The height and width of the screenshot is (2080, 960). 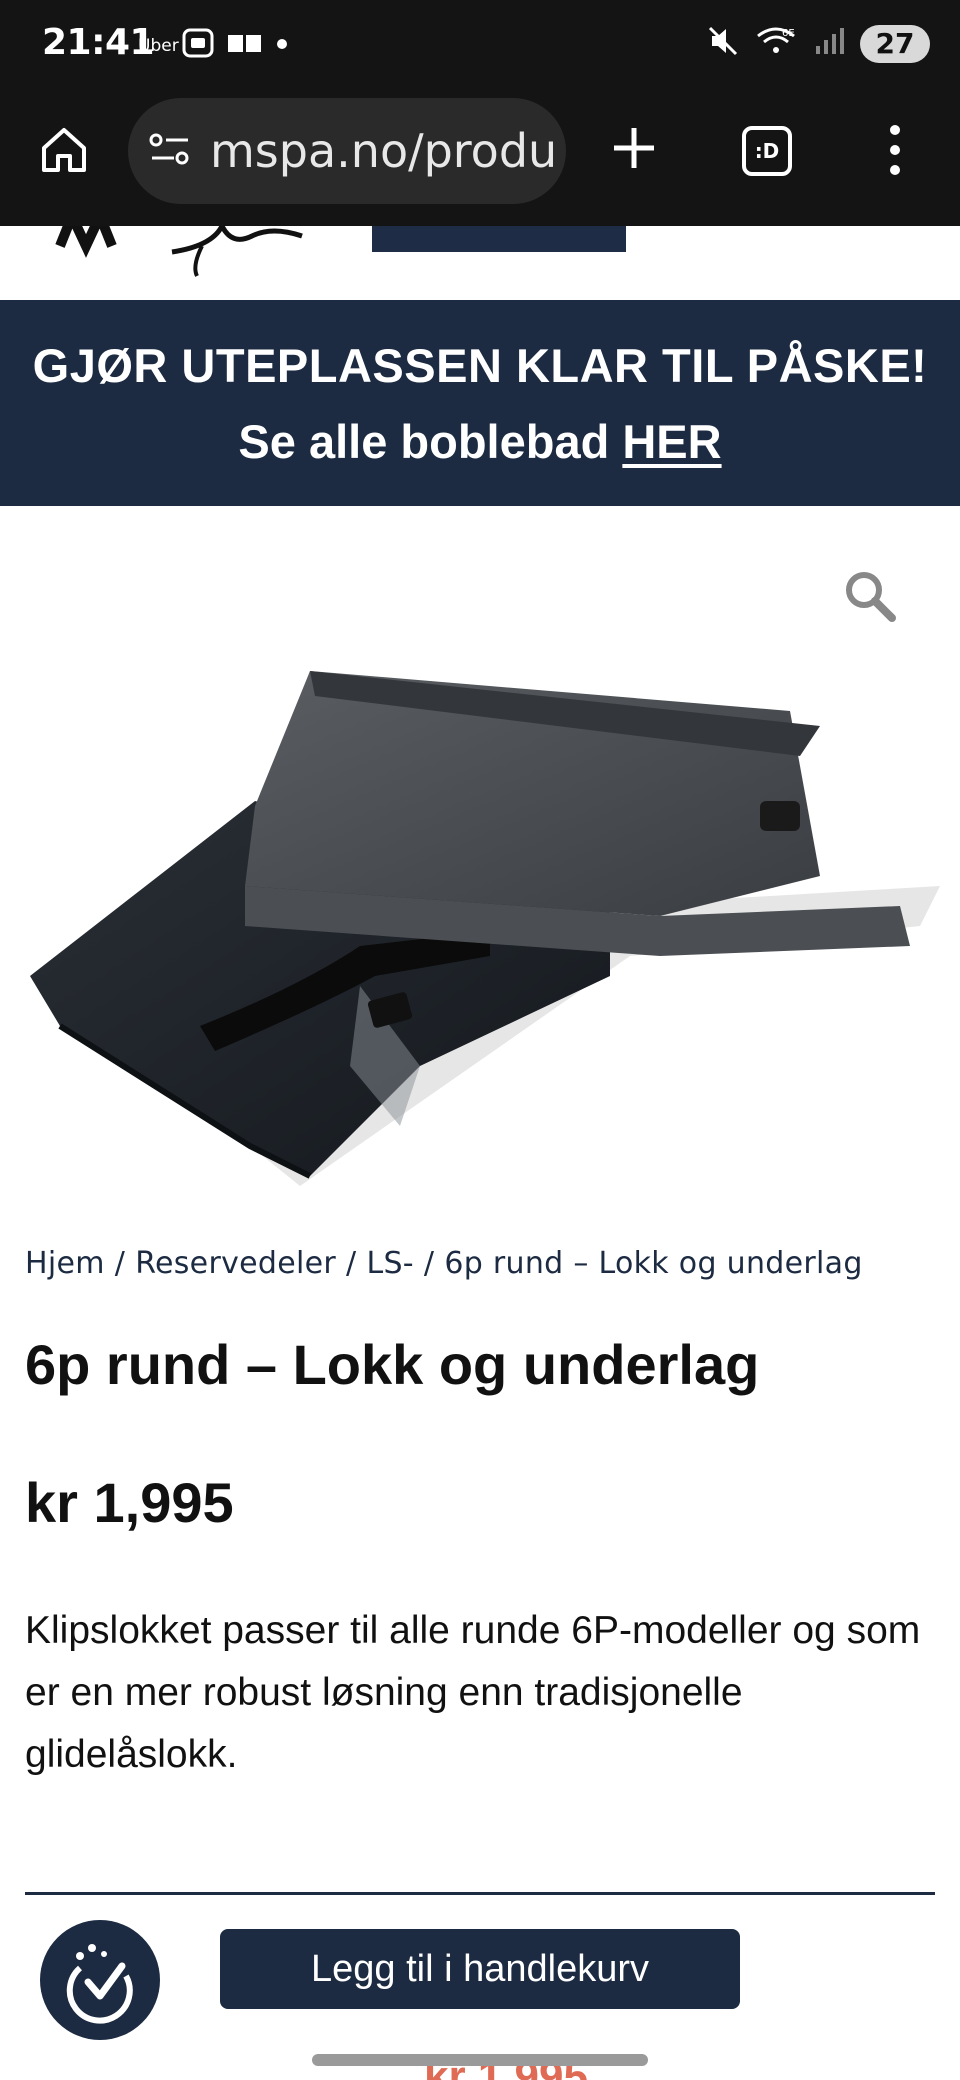 I want to click on header-nav-block, so click(x=499, y=239).